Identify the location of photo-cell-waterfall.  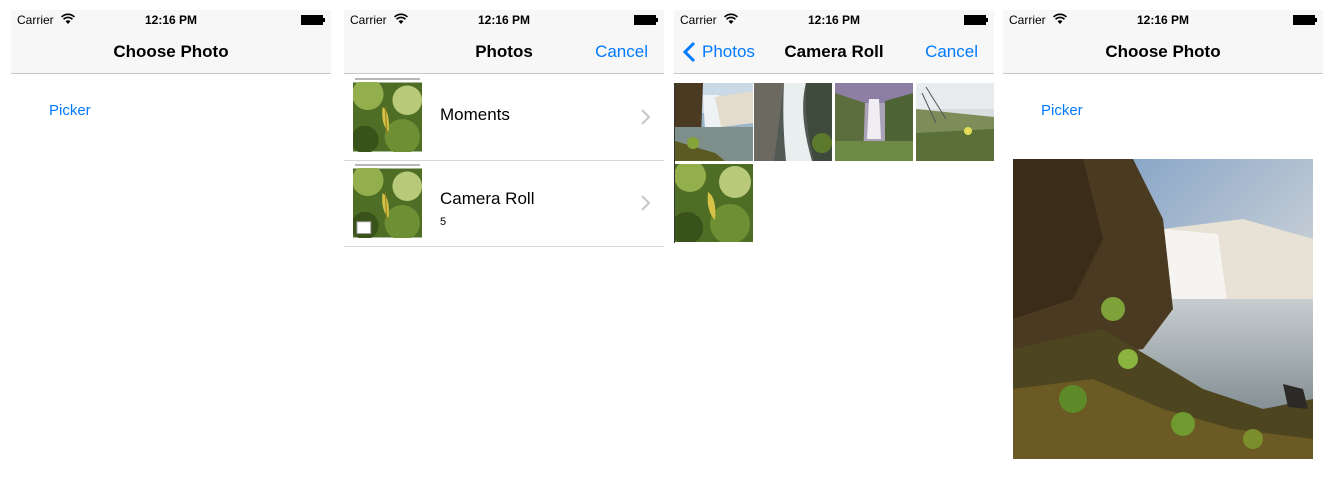
(714, 122).